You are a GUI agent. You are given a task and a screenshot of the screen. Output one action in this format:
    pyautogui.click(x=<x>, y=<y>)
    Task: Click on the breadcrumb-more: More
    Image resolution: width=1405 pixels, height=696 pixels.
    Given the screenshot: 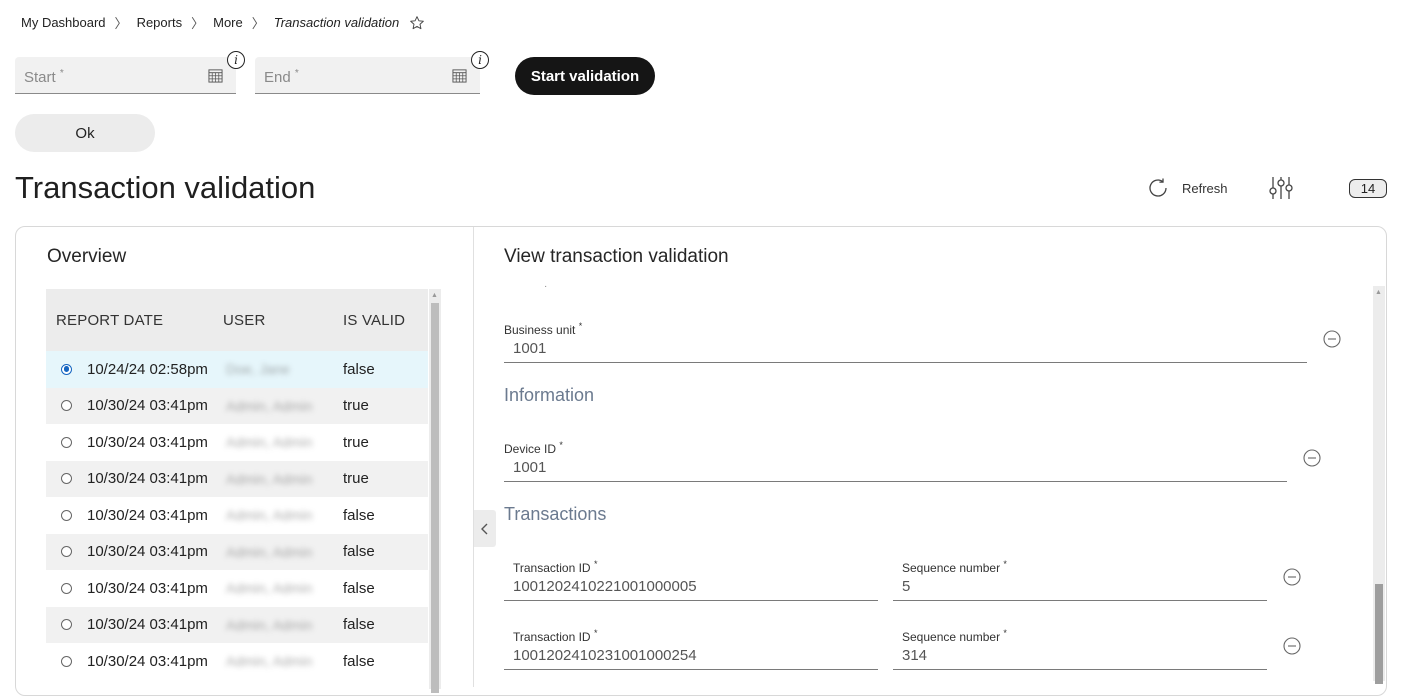 What is the action you would take?
    pyautogui.click(x=228, y=22)
    